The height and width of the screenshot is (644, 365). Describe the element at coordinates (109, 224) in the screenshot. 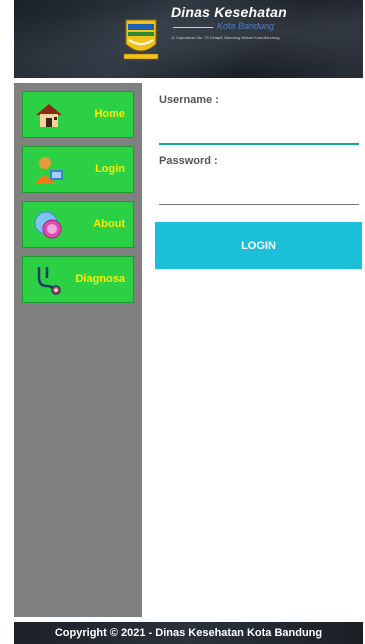

I see `sidebar-item-label: About` at that location.